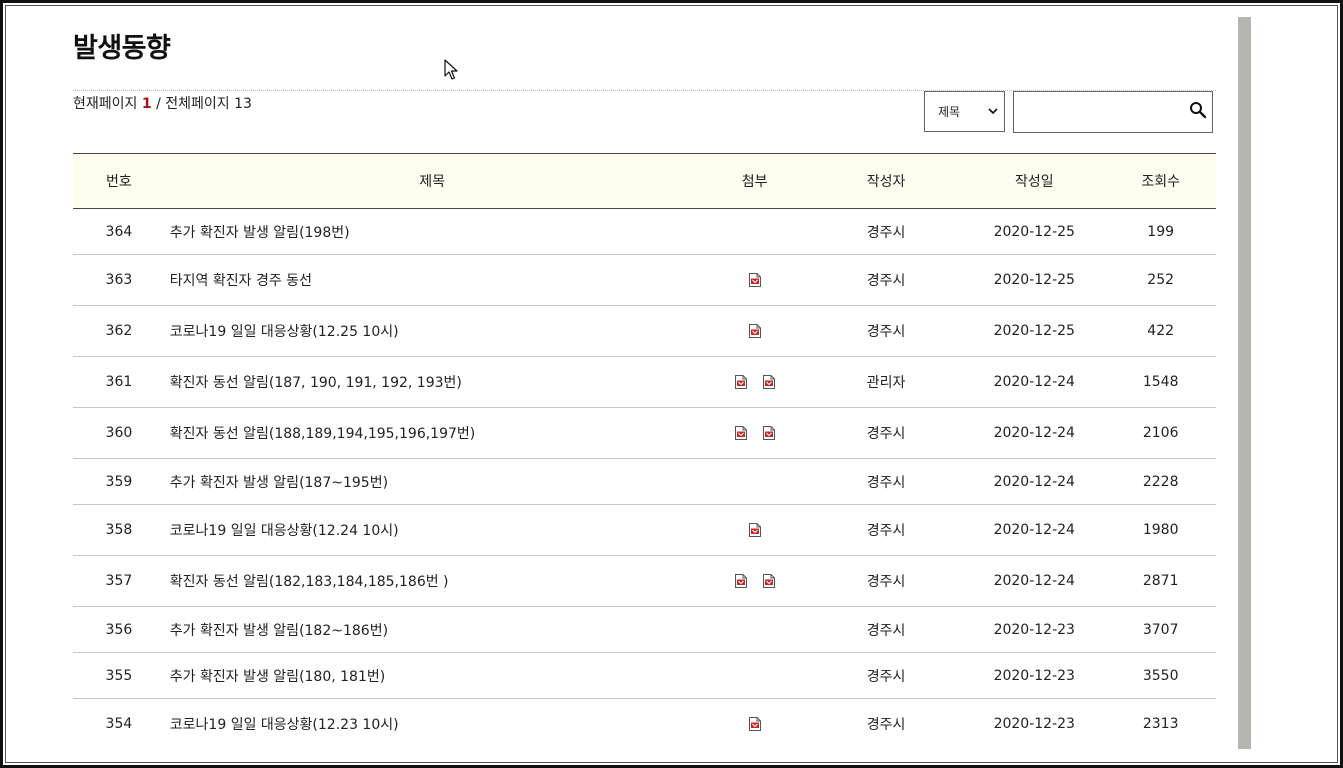 The width and height of the screenshot is (1343, 768). What do you see at coordinates (1198, 110) in the screenshot?
I see `search-icon` at bounding box center [1198, 110].